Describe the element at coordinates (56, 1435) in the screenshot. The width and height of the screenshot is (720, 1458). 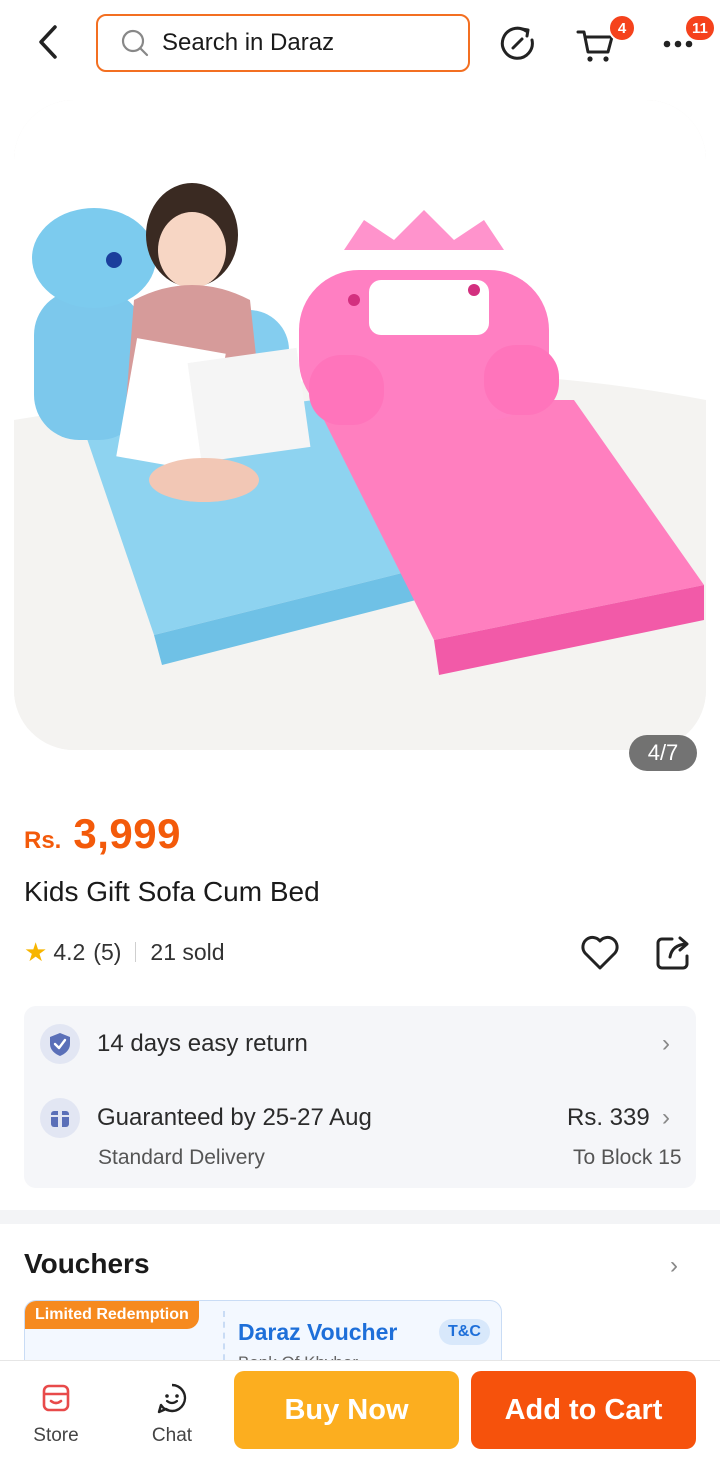
I see `store-label: Store` at that location.